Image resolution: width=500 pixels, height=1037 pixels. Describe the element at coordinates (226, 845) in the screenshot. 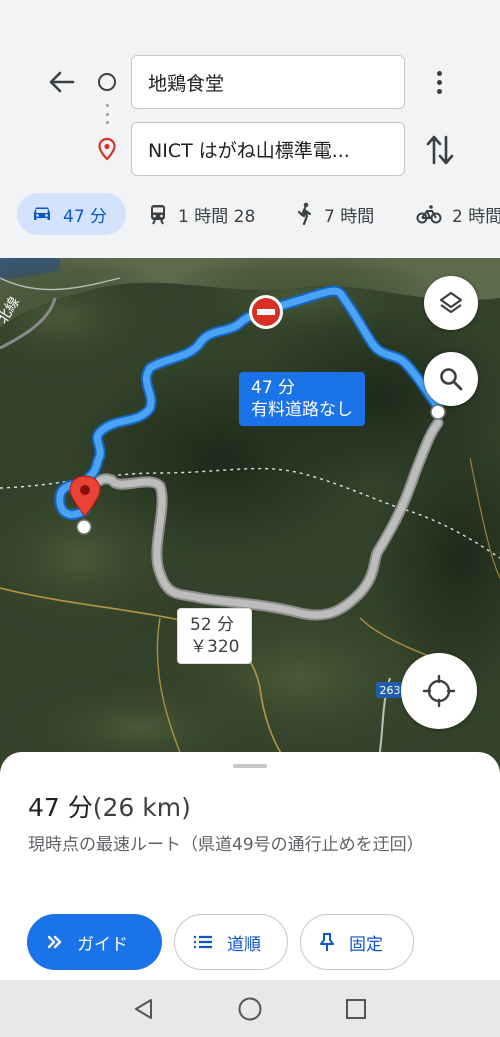

I see `route-description: 現時点の最速ルート（県道49号の通行止めを迂回）` at that location.